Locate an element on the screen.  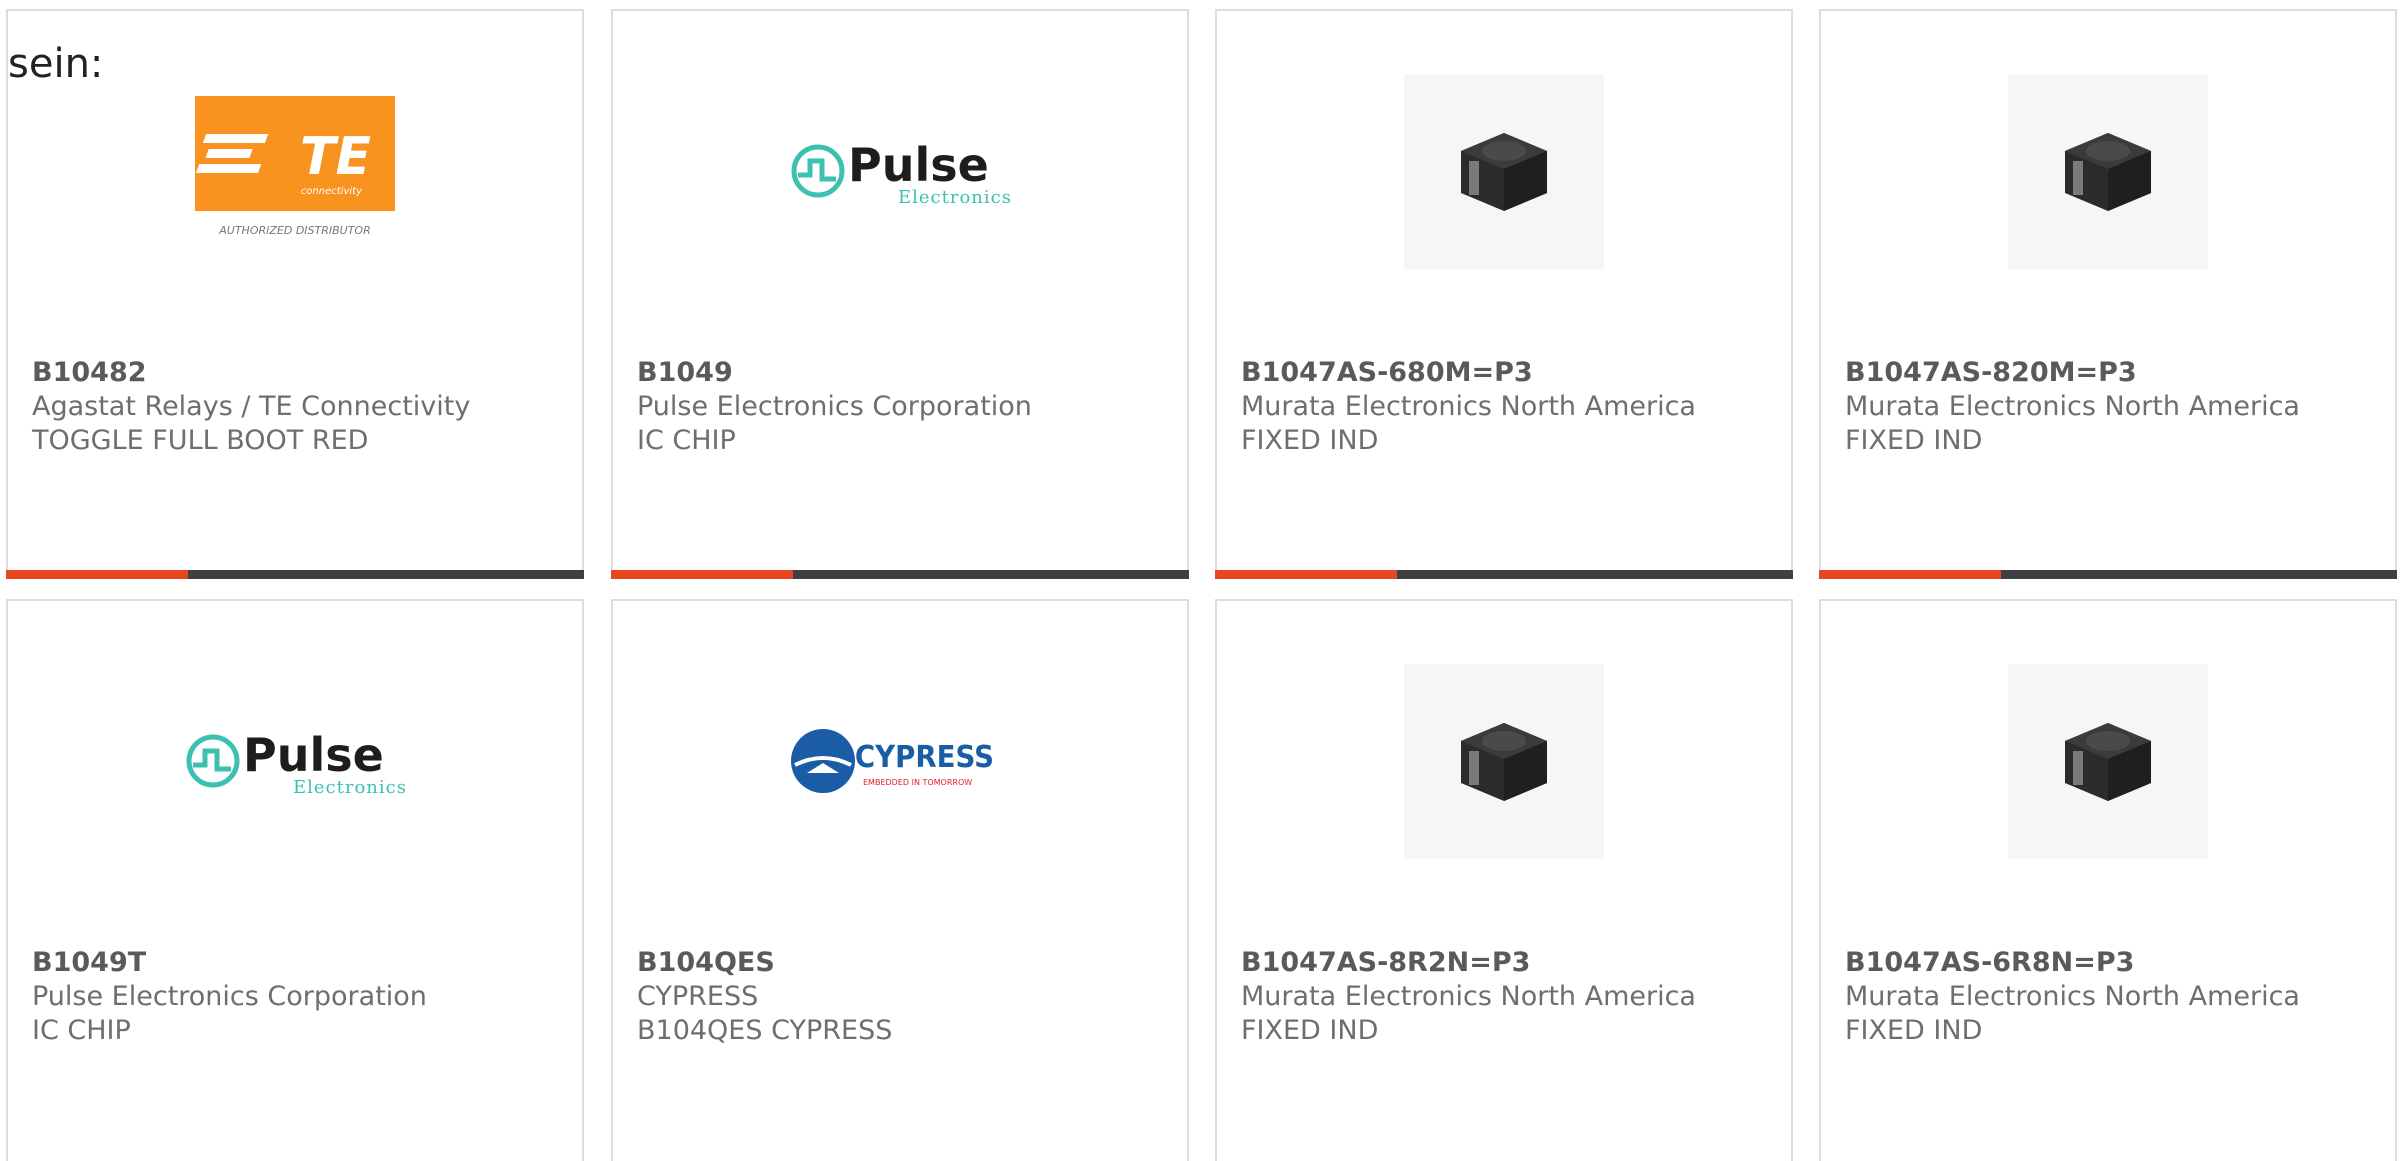
svg-text: CYPRESS is located at coordinates (924, 756).